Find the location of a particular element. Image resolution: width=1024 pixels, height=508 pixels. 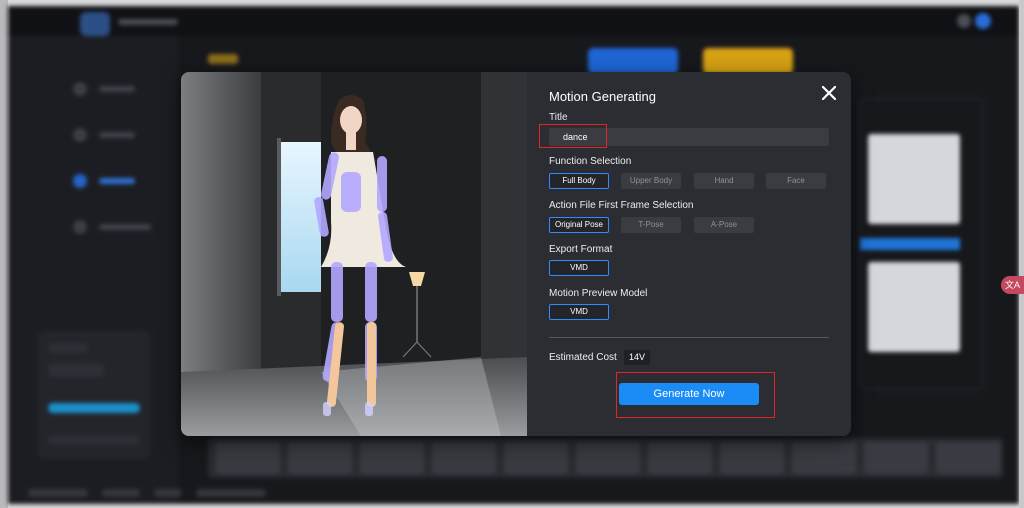

translate-icon: 文A is located at coordinates (1012, 285).